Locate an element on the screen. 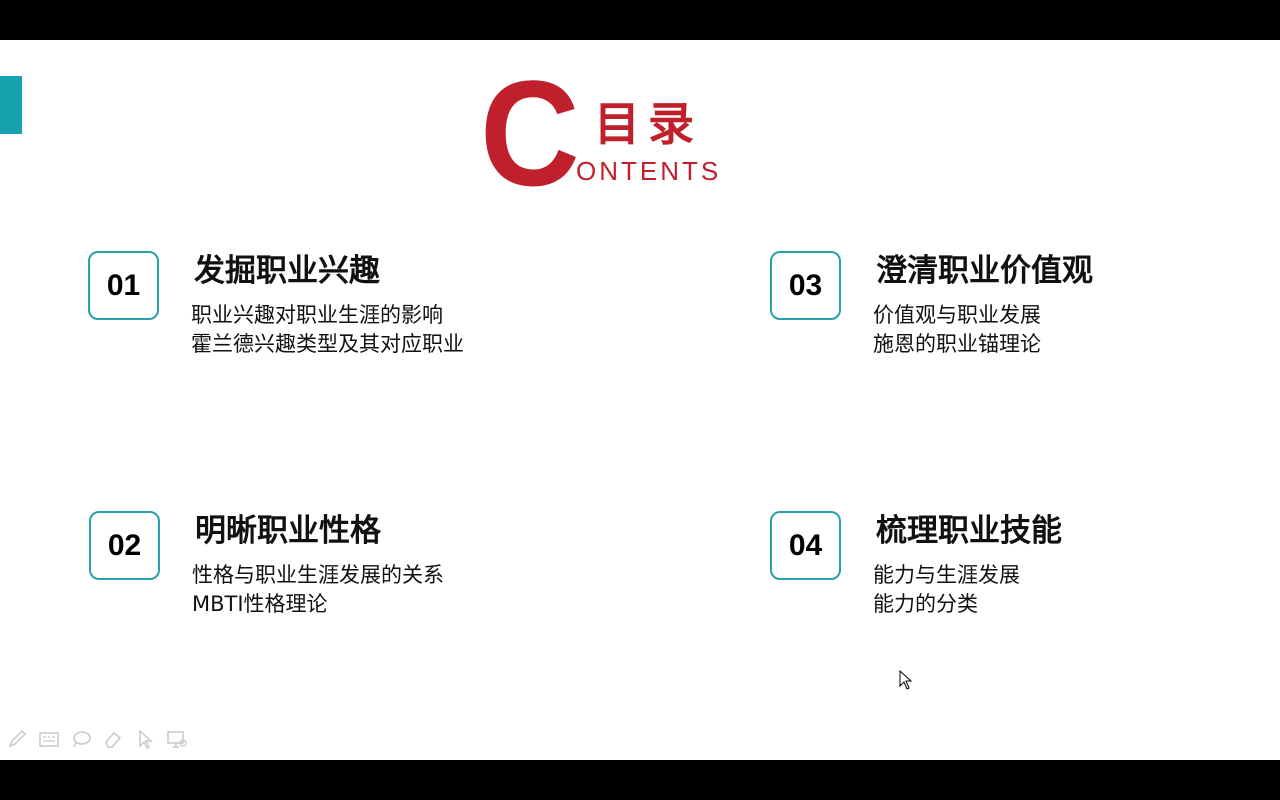  accent-tab is located at coordinates (11, 105).